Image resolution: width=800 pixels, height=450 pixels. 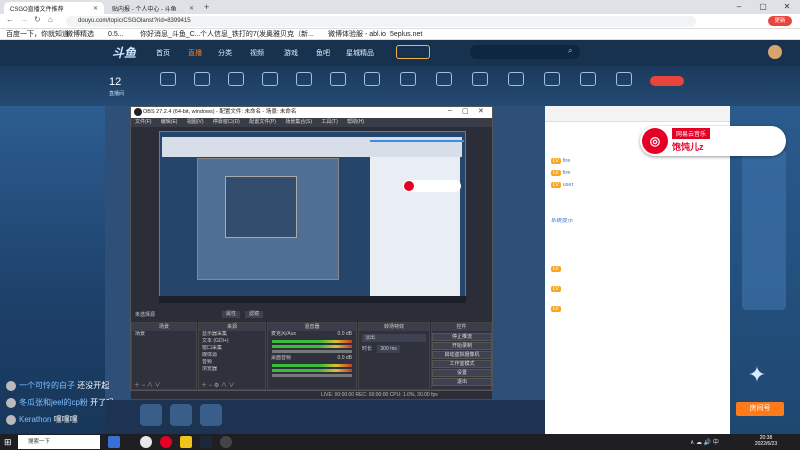 I want to click on windows-start-icon: ⊞, so click(x=8, y=442).